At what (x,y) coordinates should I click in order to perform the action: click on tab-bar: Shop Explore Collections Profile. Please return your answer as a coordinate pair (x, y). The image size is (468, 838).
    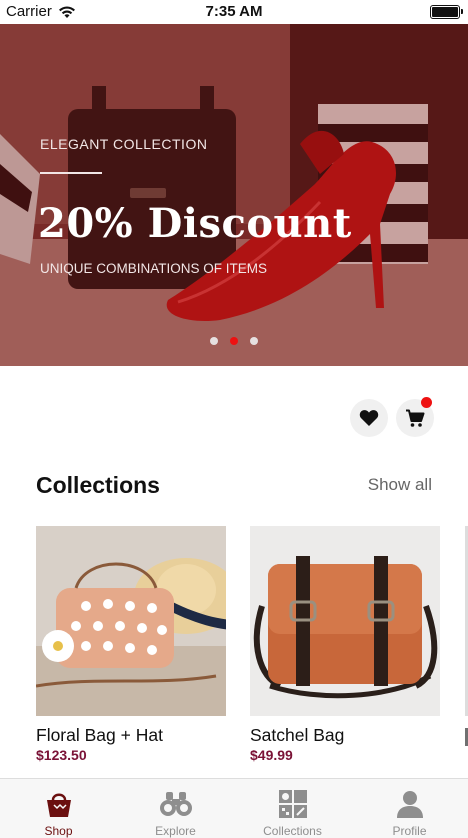
    Looking at the image, I should click on (234, 808).